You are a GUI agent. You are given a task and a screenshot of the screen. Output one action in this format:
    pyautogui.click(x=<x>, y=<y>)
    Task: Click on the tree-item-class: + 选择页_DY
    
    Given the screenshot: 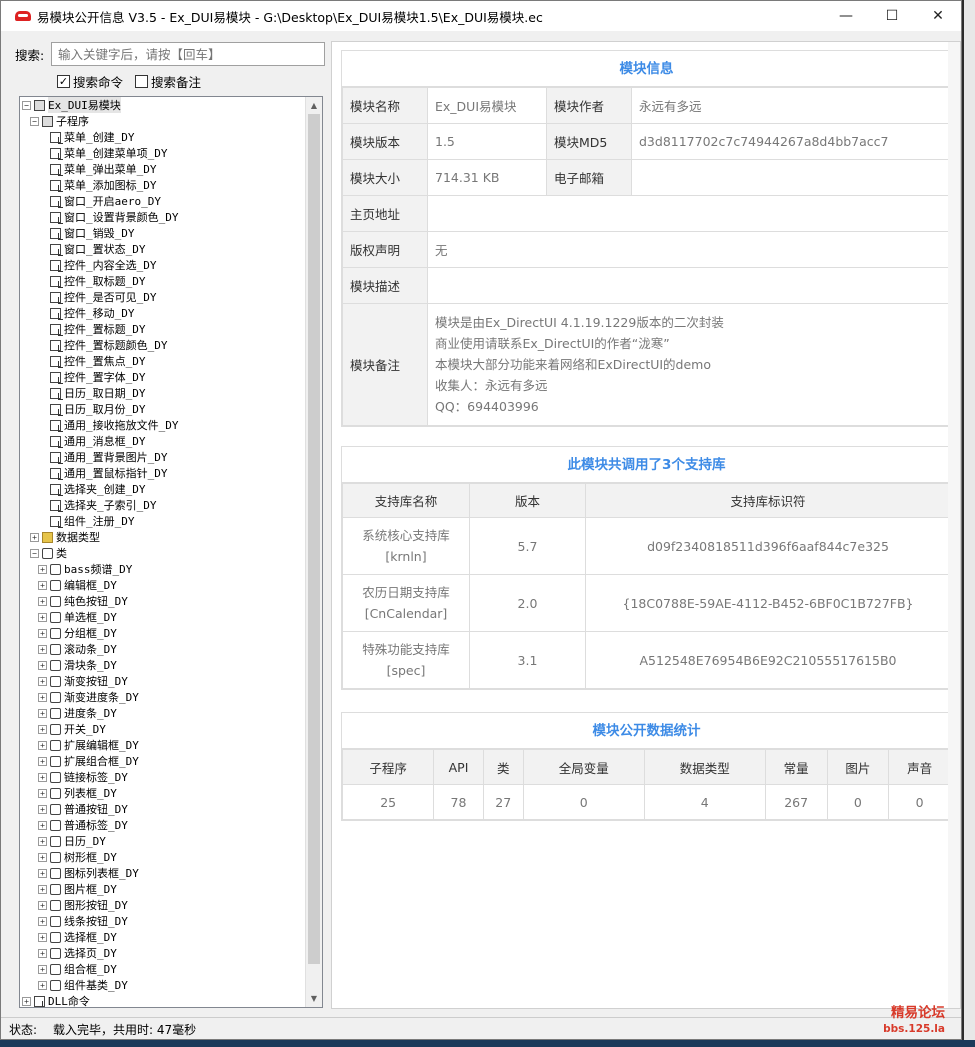 What is the action you would take?
    pyautogui.click(x=162, y=953)
    